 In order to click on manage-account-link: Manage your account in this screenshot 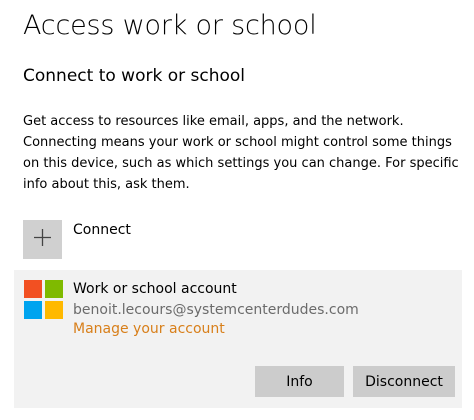, I will do `click(149, 329)`.